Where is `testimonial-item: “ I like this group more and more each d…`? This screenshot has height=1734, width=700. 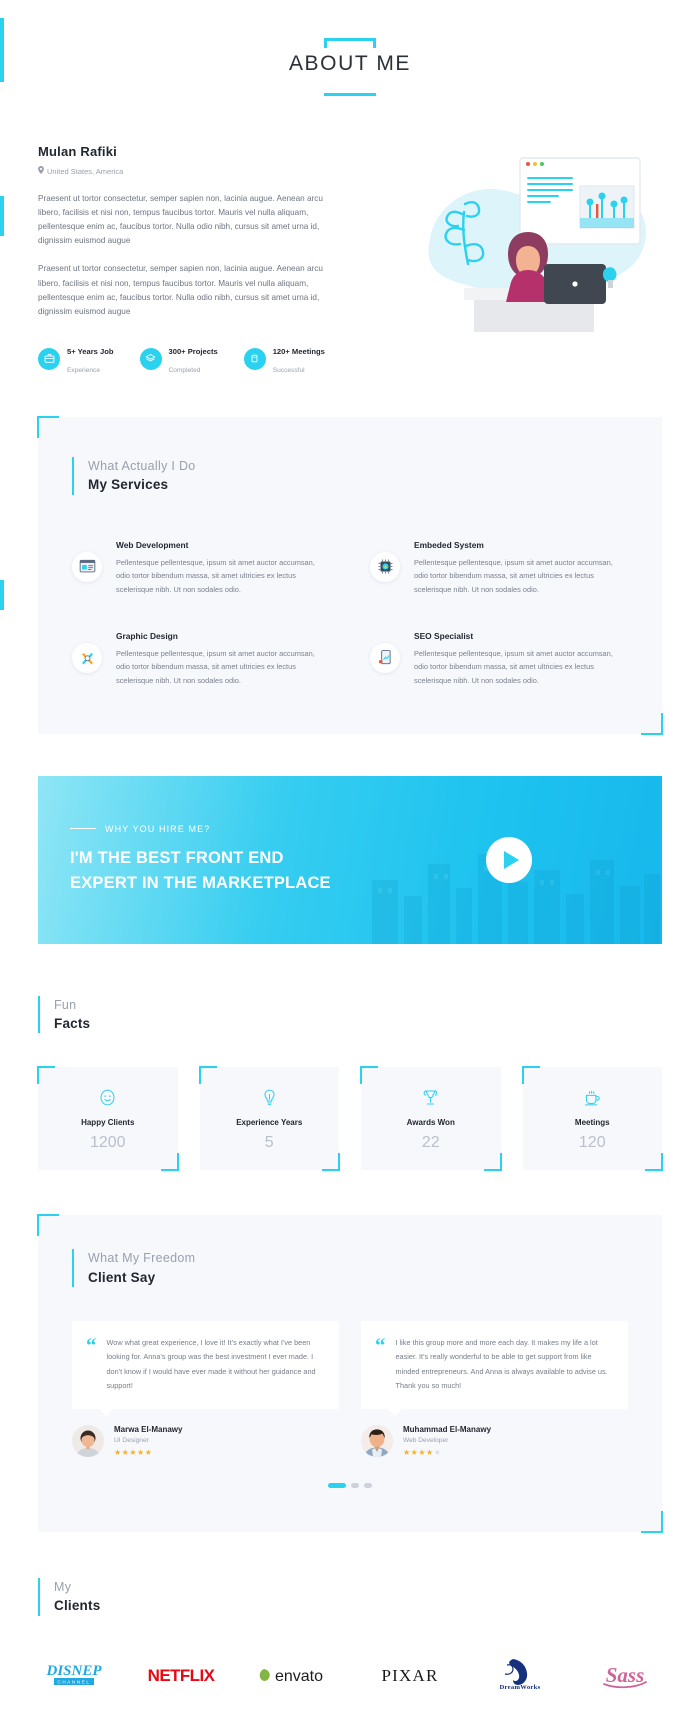 testimonial-item: “ I like this group more and more each d… is located at coordinates (494, 1389).